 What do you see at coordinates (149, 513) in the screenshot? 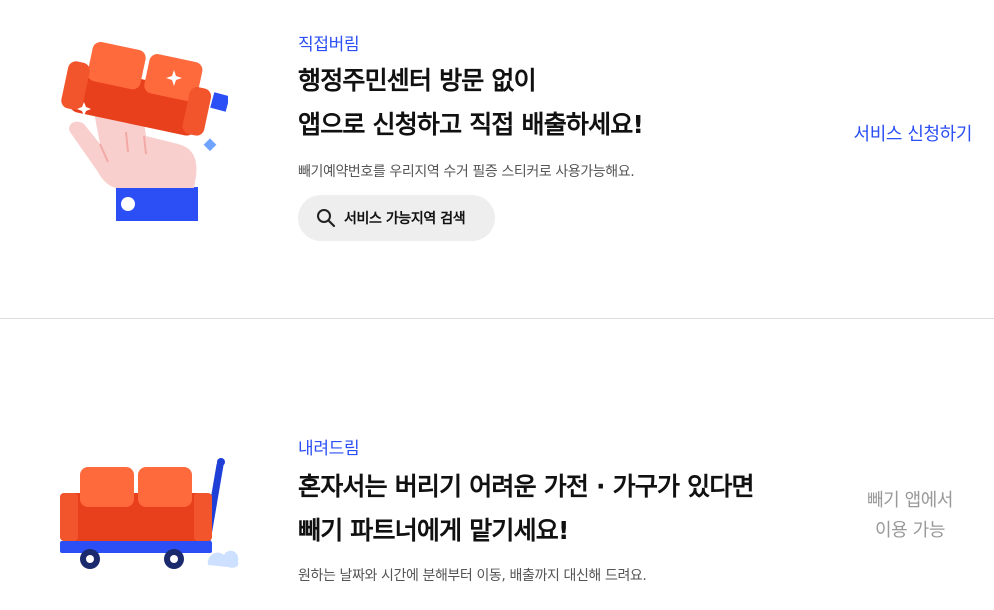
I see `hand-truck-sofa-illustration` at bounding box center [149, 513].